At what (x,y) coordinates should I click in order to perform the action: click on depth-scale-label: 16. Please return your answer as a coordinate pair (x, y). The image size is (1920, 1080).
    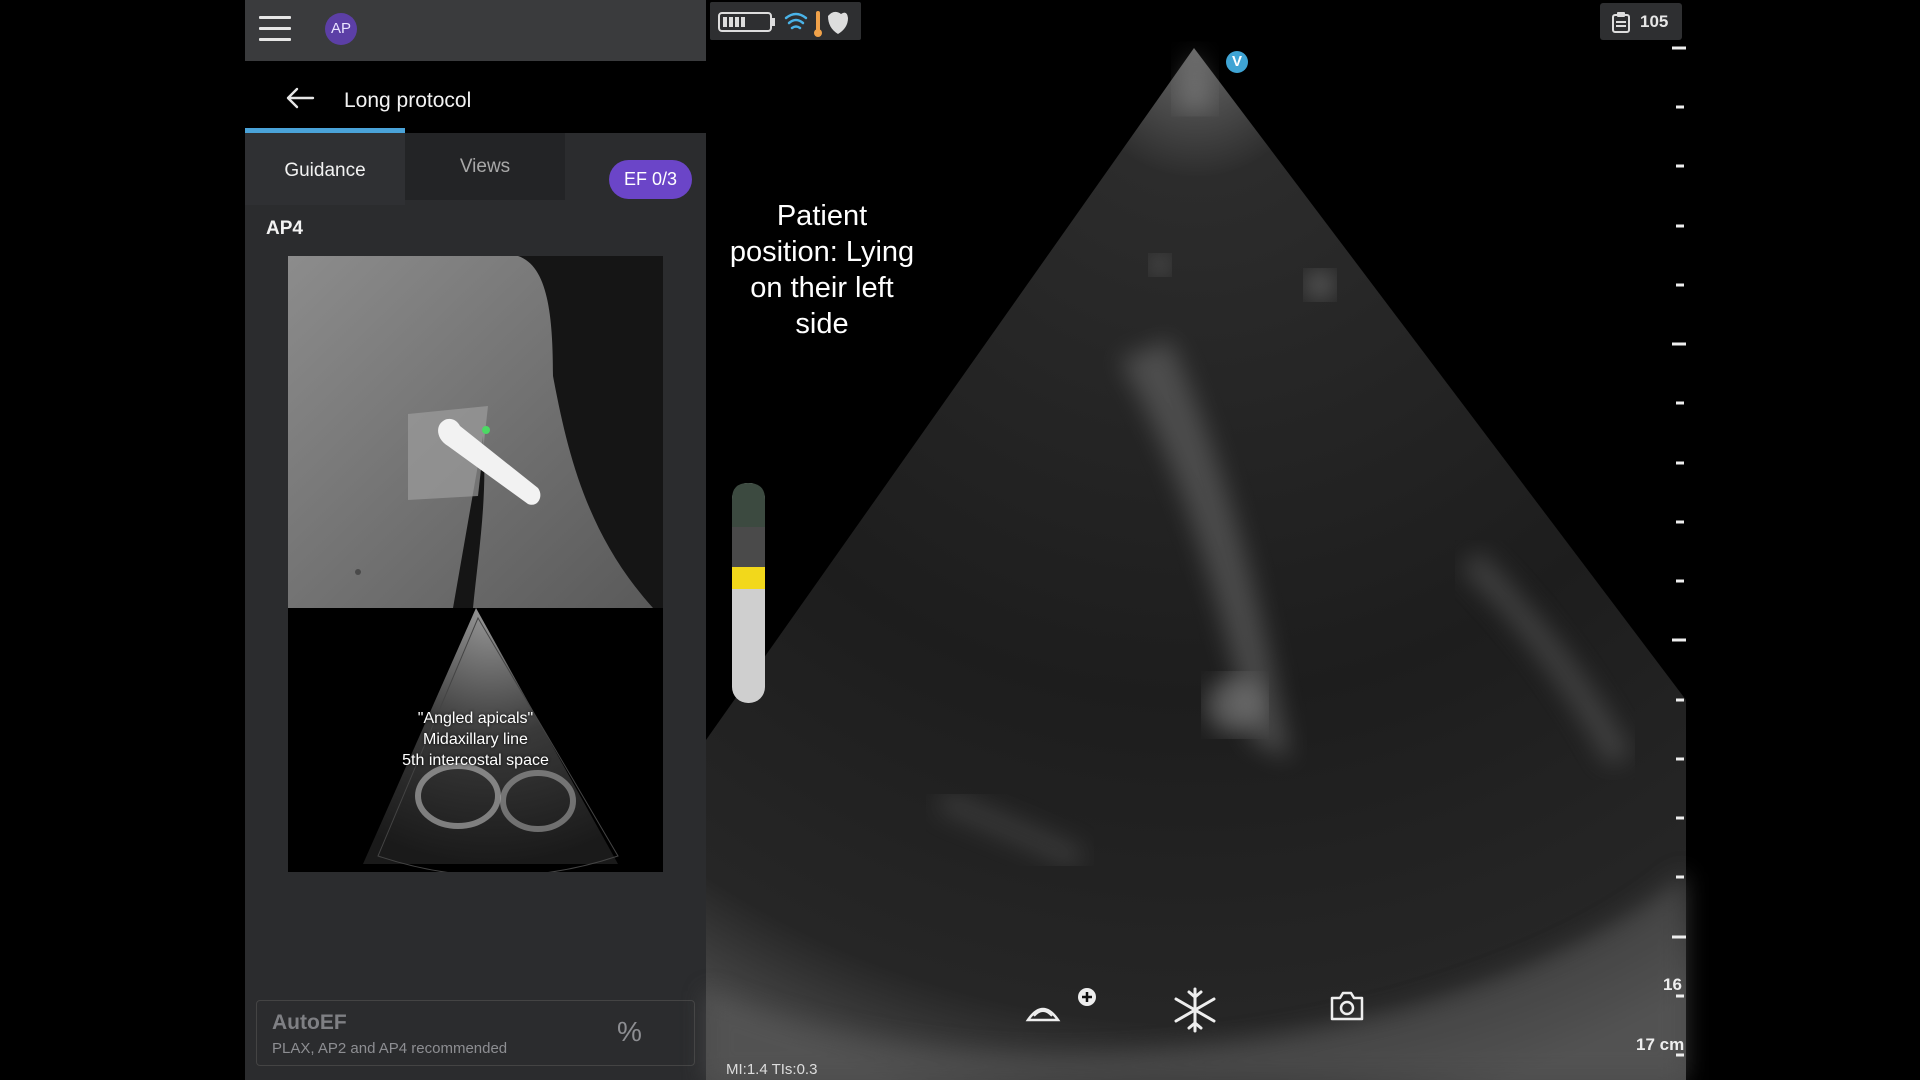
    Looking at the image, I should click on (1672, 984).